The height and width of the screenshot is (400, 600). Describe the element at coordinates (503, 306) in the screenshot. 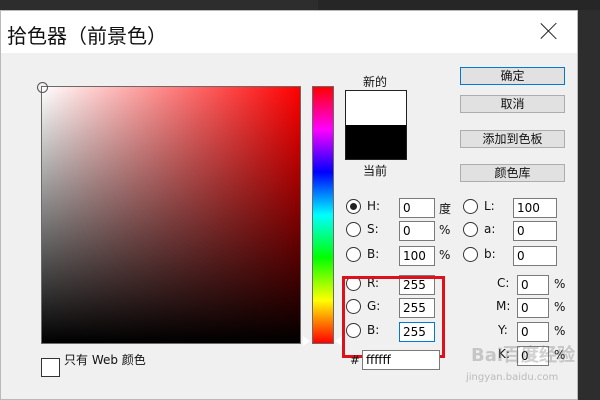

I see `m-label: M:` at that location.